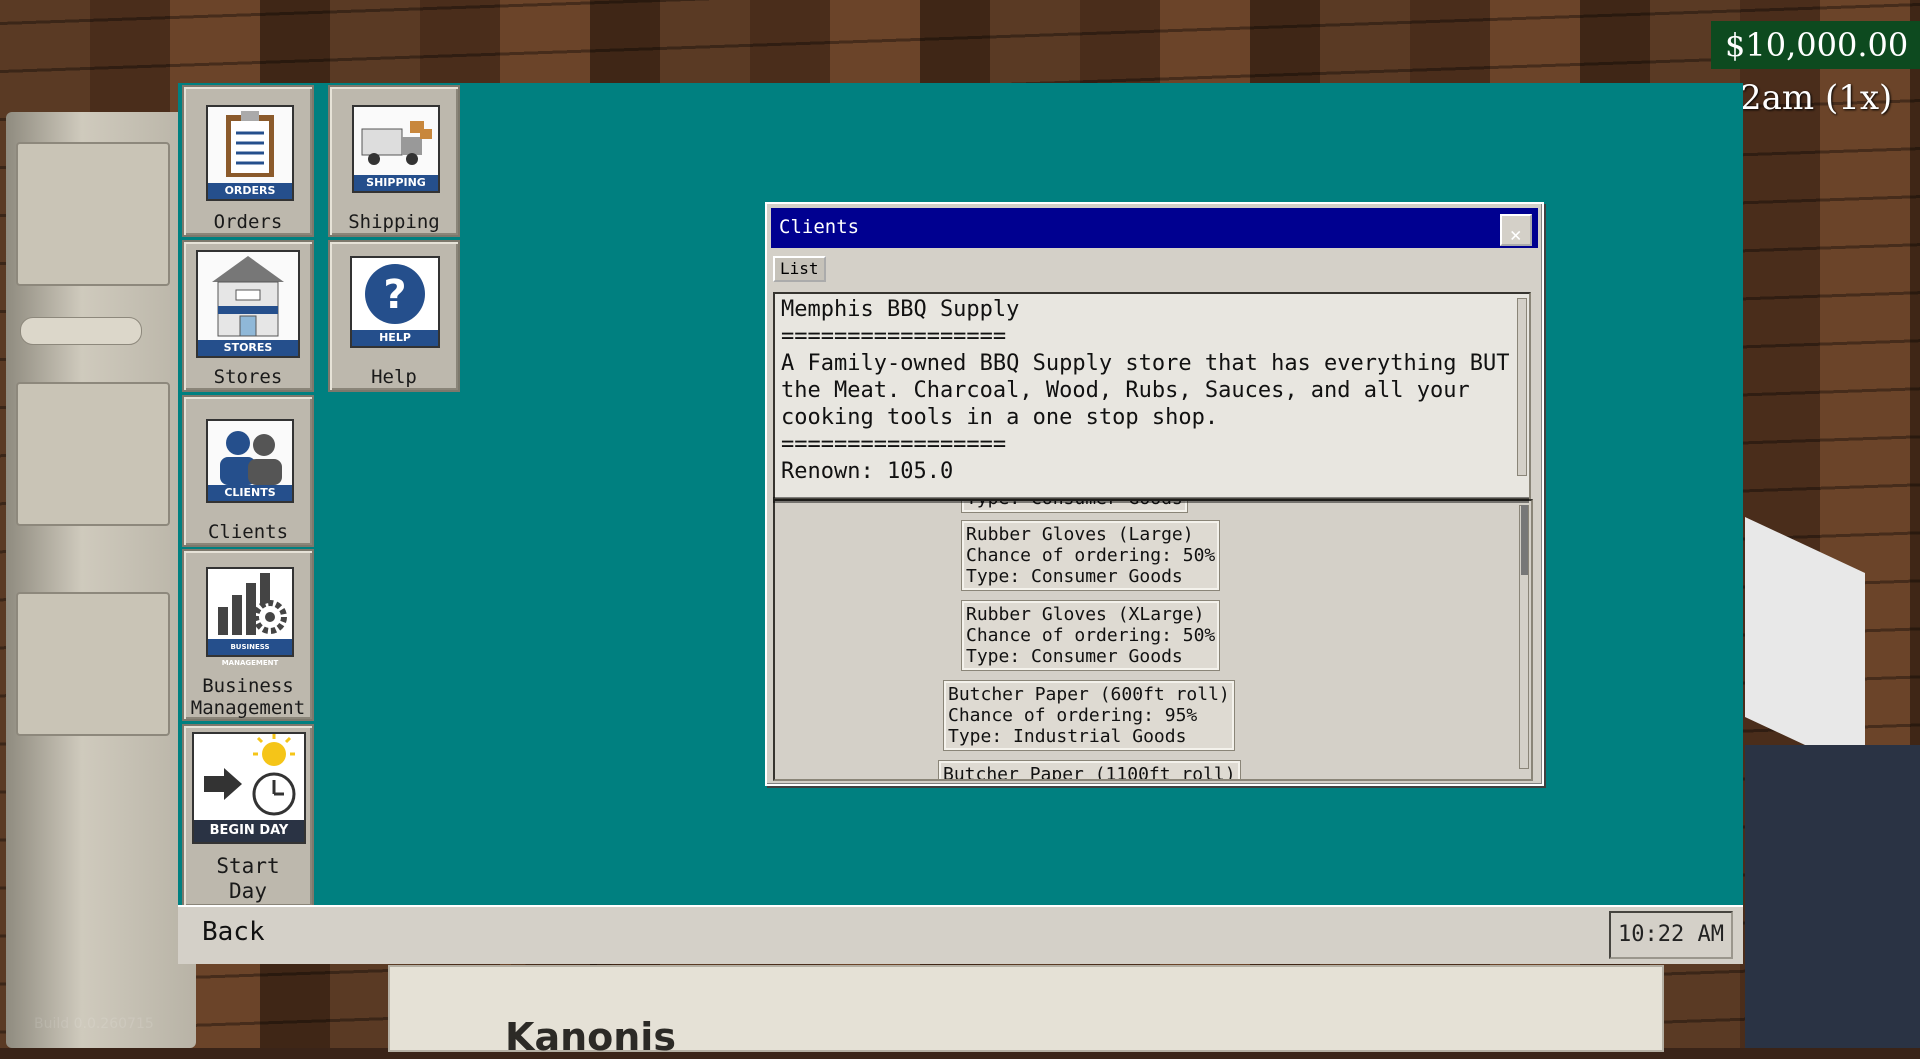 This screenshot has width=1920, height=1059. I want to click on help-icon: ? HELP, so click(395, 302).